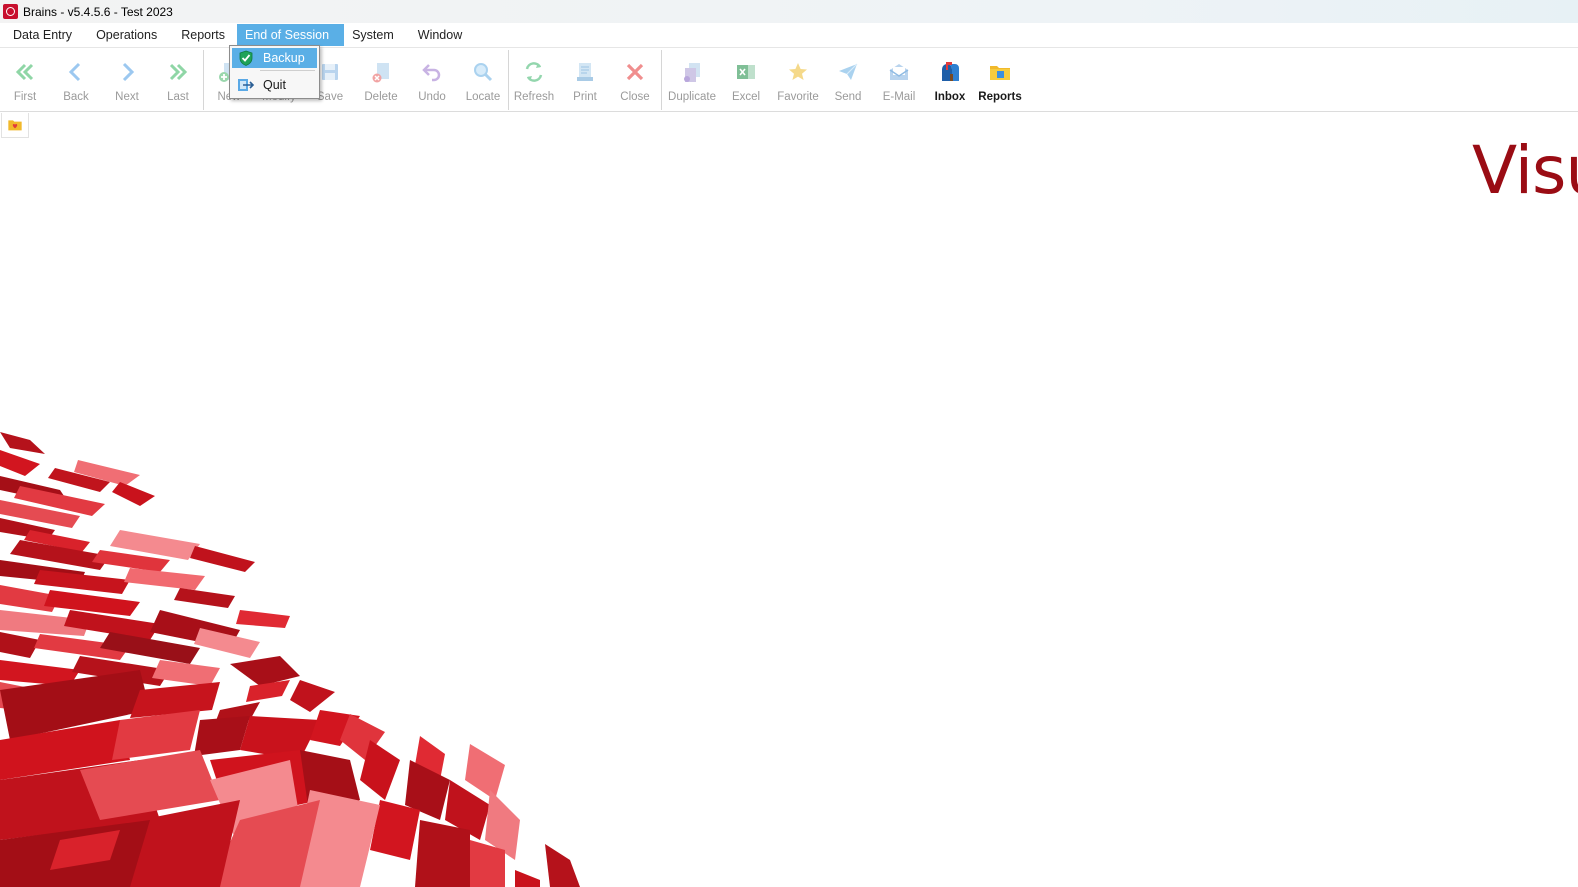  I want to click on email-button: E-Mail, so click(899, 79).